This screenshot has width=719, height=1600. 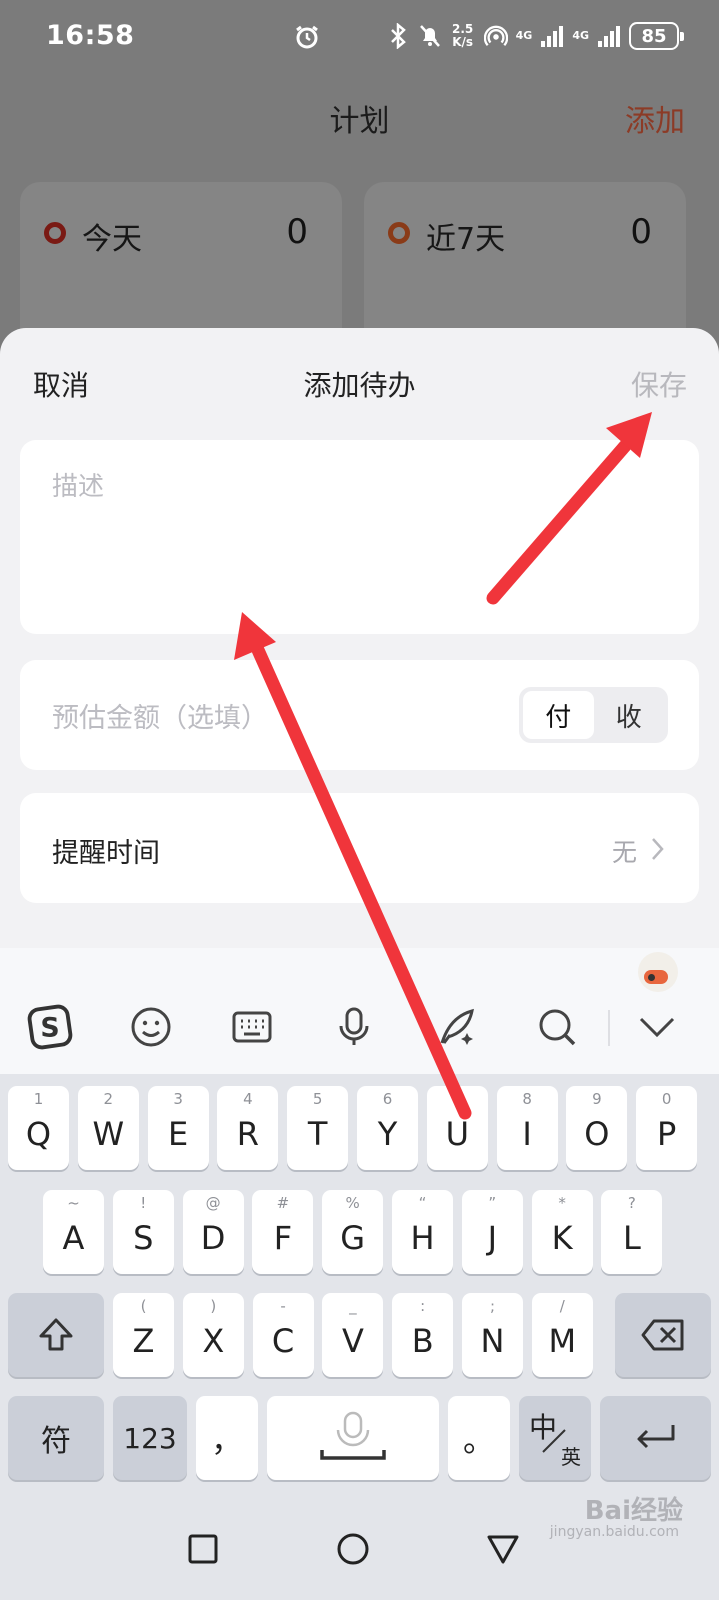 What do you see at coordinates (562, 1341) in the screenshot?
I see `key-label: M` at bounding box center [562, 1341].